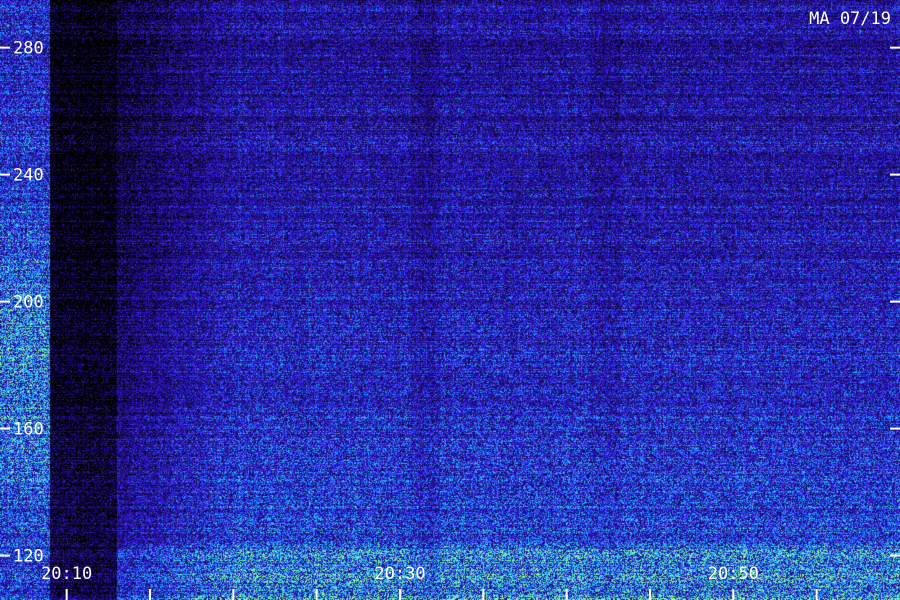 Image resolution: width=900 pixels, height=600 pixels. Describe the element at coordinates (850, 19) in the screenshot. I see `chart-title: MA 07/19` at that location.